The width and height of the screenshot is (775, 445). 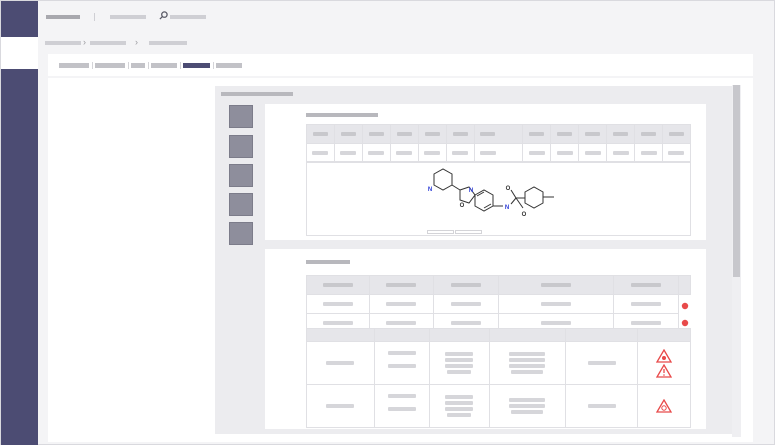 I want to click on hazard-exclamation-icon, so click(x=664, y=370).